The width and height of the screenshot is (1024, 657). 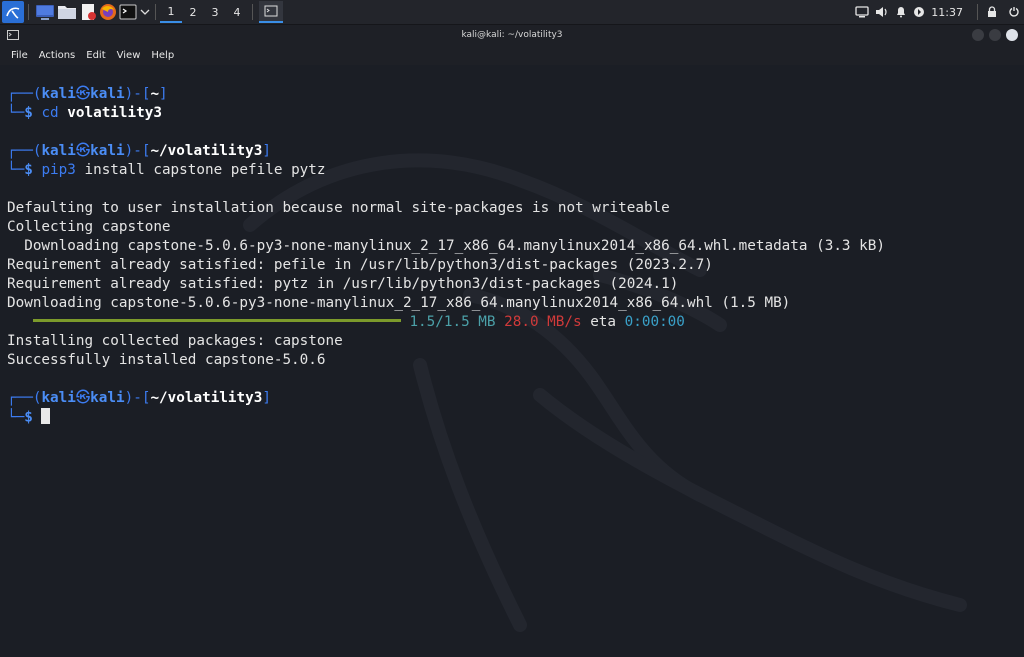 I want to click on firefox-button, so click(x=108, y=12).